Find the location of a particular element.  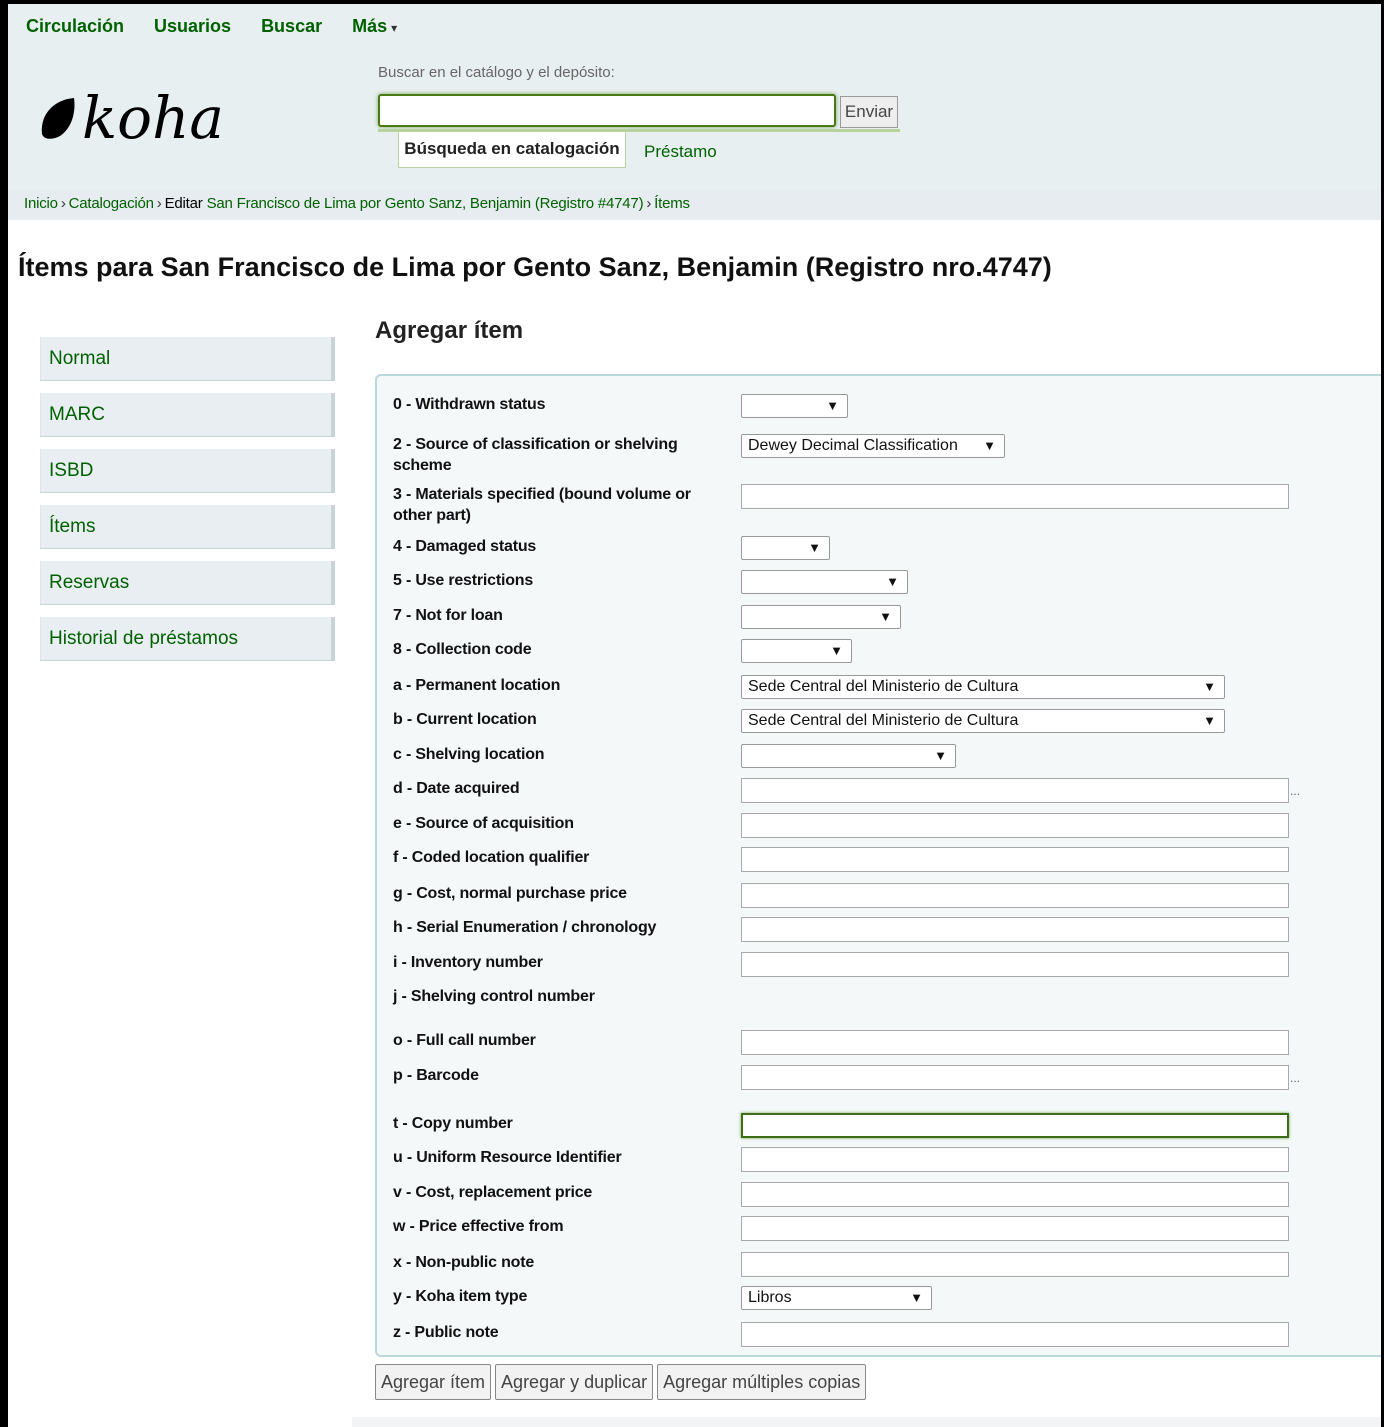

menu-item-marc: MARC is located at coordinates (187, 415).